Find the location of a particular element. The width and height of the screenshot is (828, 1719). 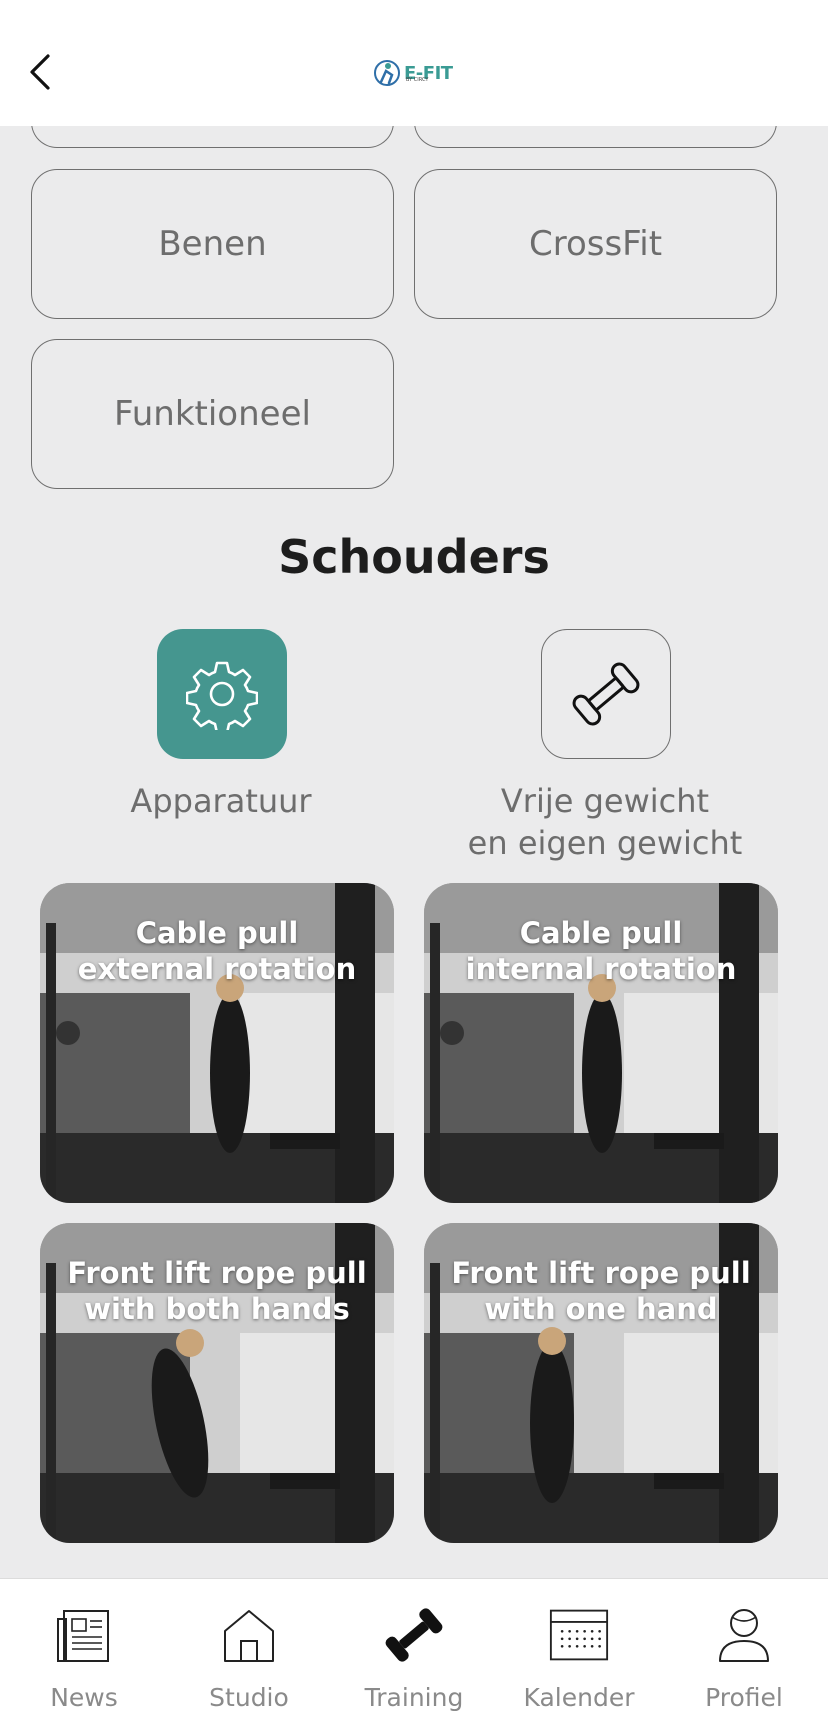

section-title: Schouders is located at coordinates (414, 557).